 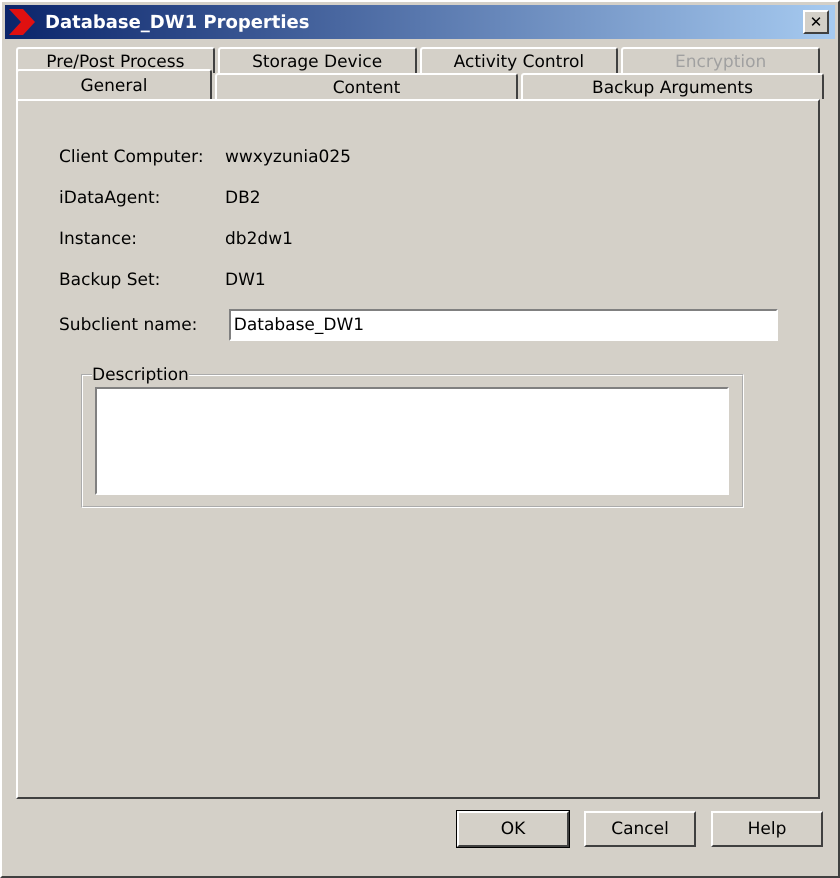 What do you see at coordinates (114, 84) in the screenshot?
I see `tab: General` at bounding box center [114, 84].